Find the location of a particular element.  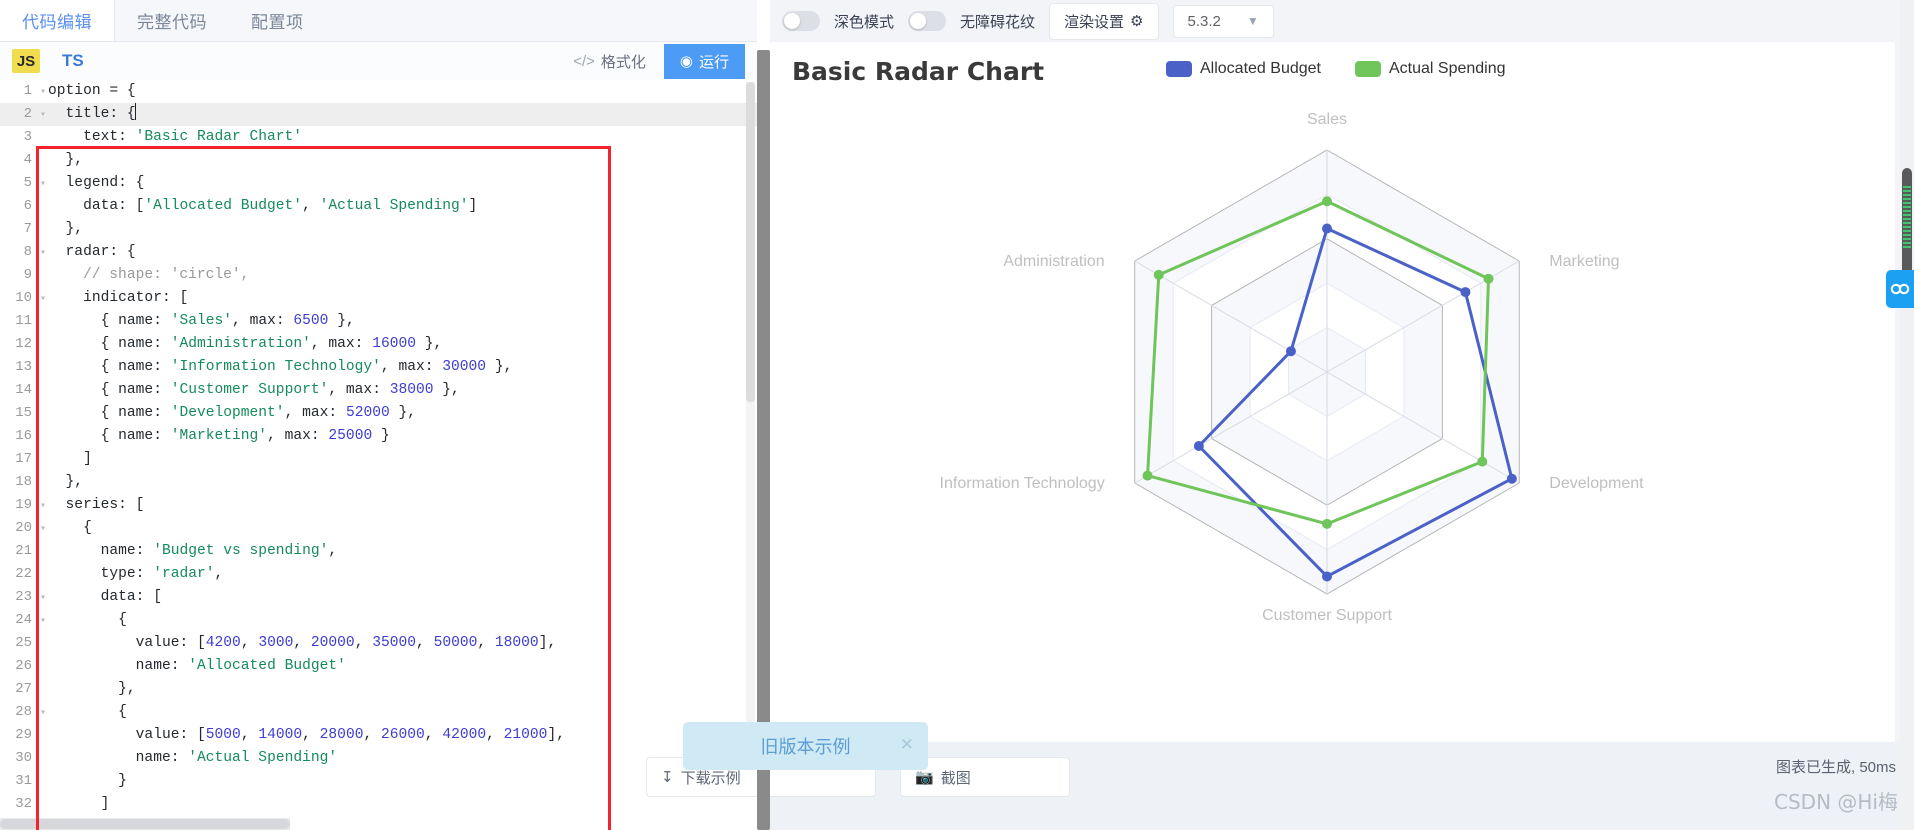

render-settings-button: 渲染设置 ⚙ is located at coordinates (1104, 21).